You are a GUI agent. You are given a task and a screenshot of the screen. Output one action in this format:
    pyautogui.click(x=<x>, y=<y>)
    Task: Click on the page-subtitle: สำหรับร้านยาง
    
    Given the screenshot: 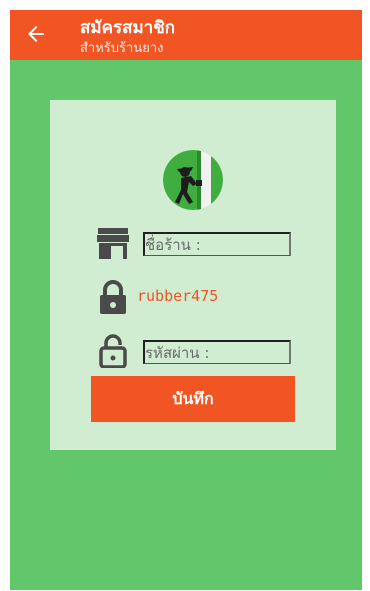 What is the action you would take?
    pyautogui.click(x=122, y=48)
    